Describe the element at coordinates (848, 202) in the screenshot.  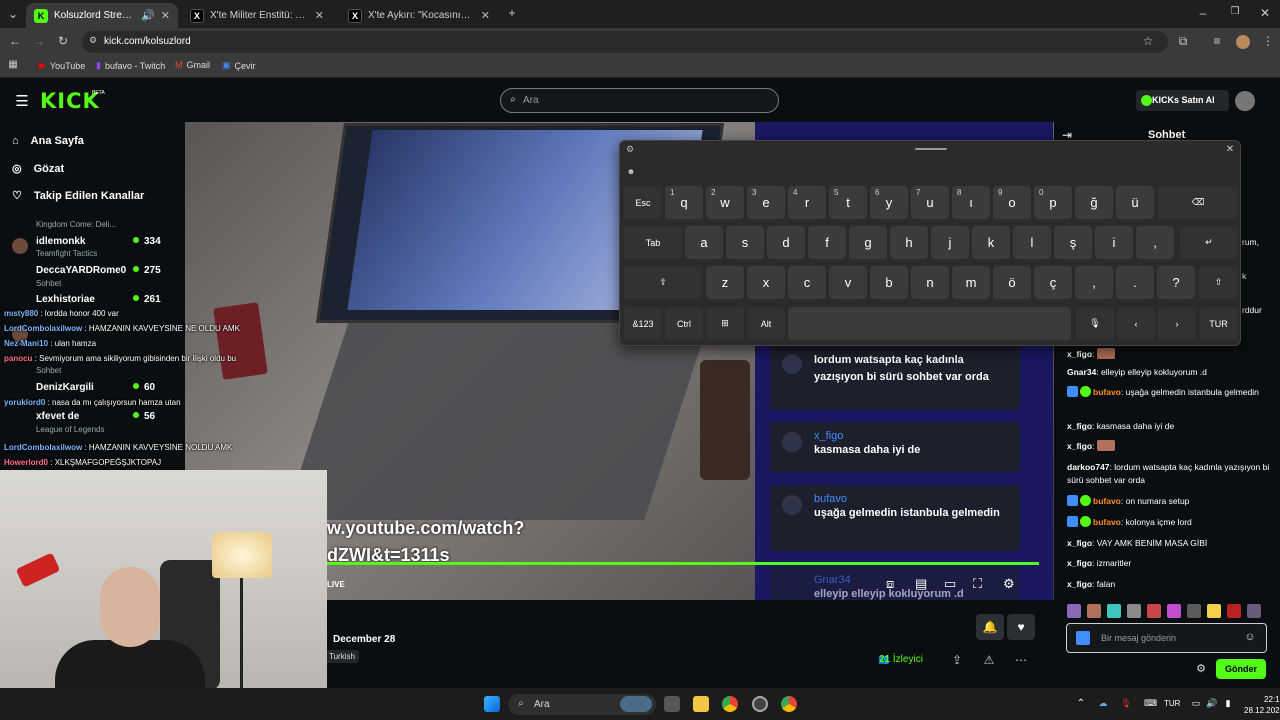
I see `keyboard-key: 5t` at that location.